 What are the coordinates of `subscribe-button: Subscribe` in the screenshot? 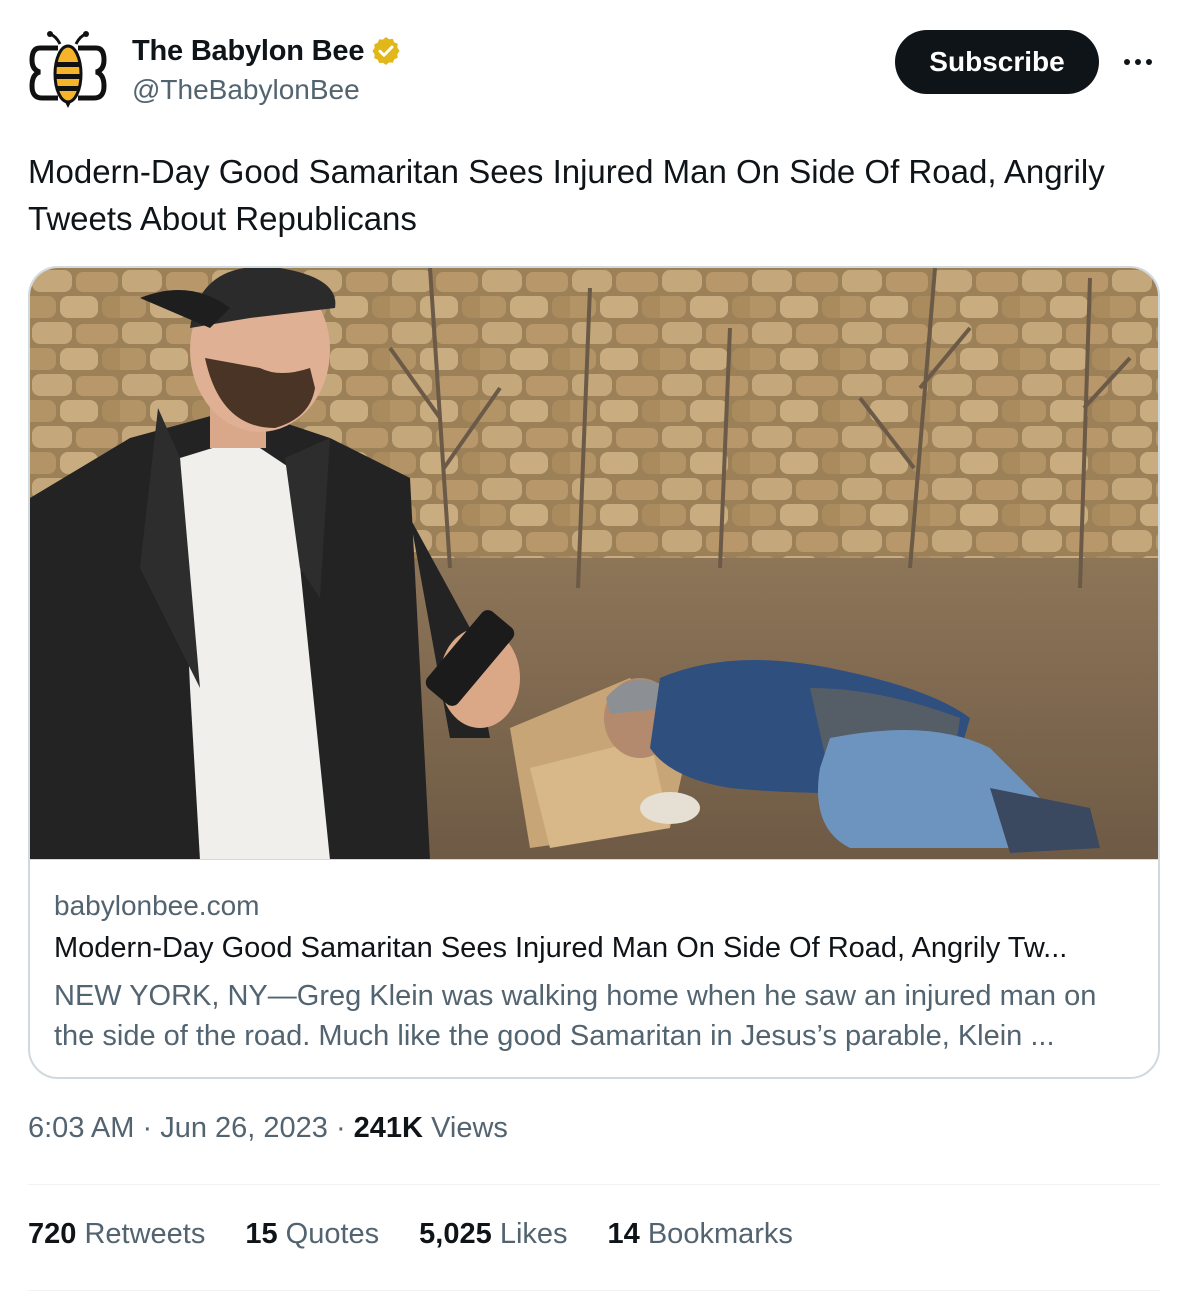 It's located at (997, 62).